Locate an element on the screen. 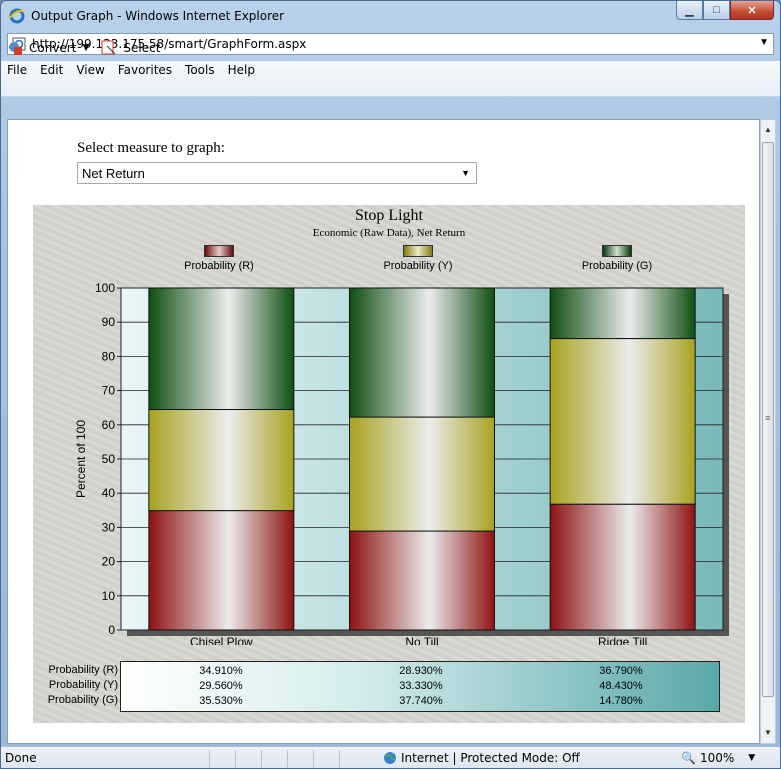 The width and height of the screenshot is (781, 769). y-tick-label: 70 is located at coordinates (109, 391).